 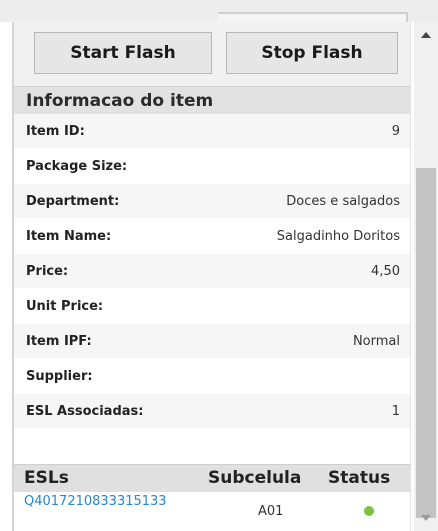 What do you see at coordinates (212, 131) in the screenshot?
I see `field-item-id: Item ID: 9` at bounding box center [212, 131].